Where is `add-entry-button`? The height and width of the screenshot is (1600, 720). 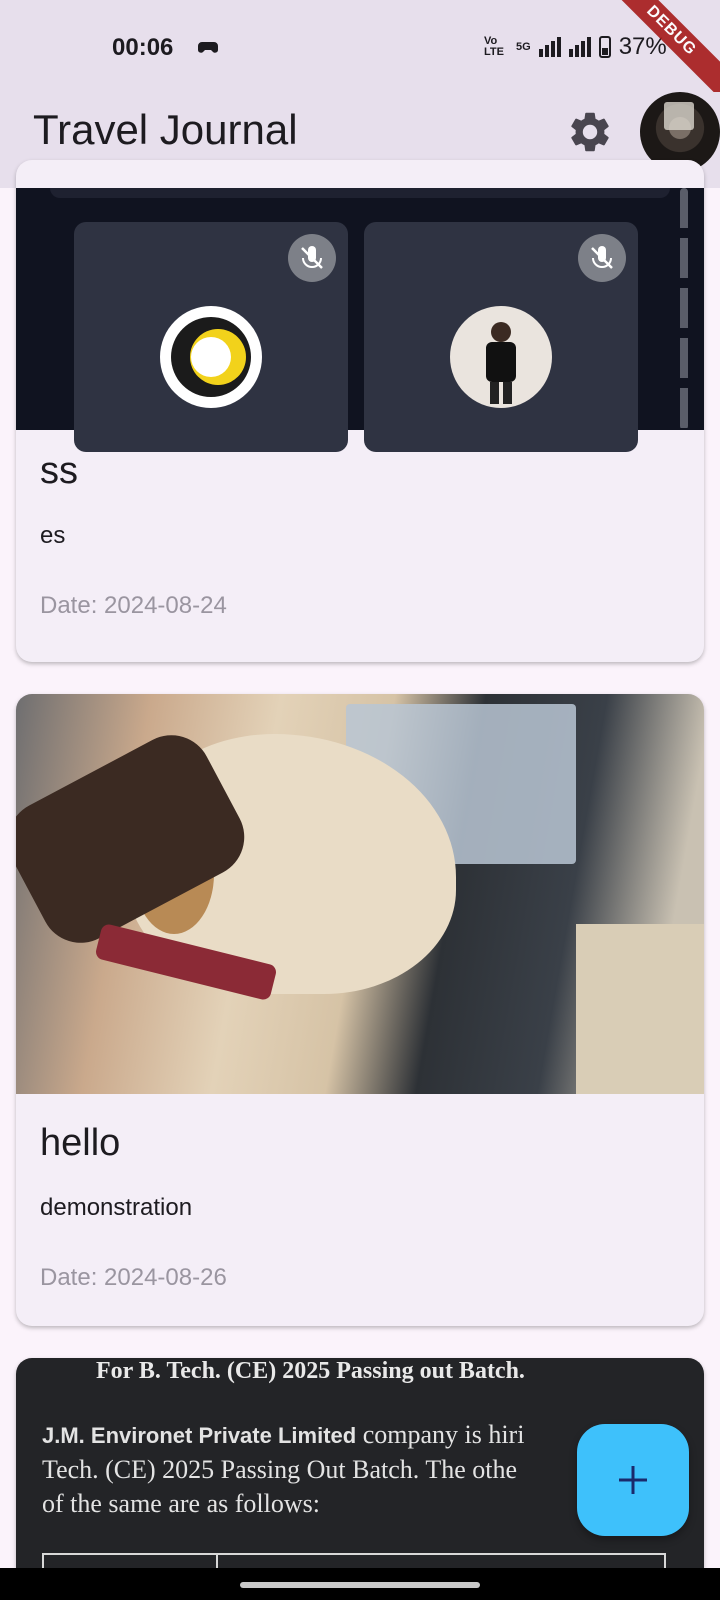
add-entry-button is located at coordinates (633, 1480).